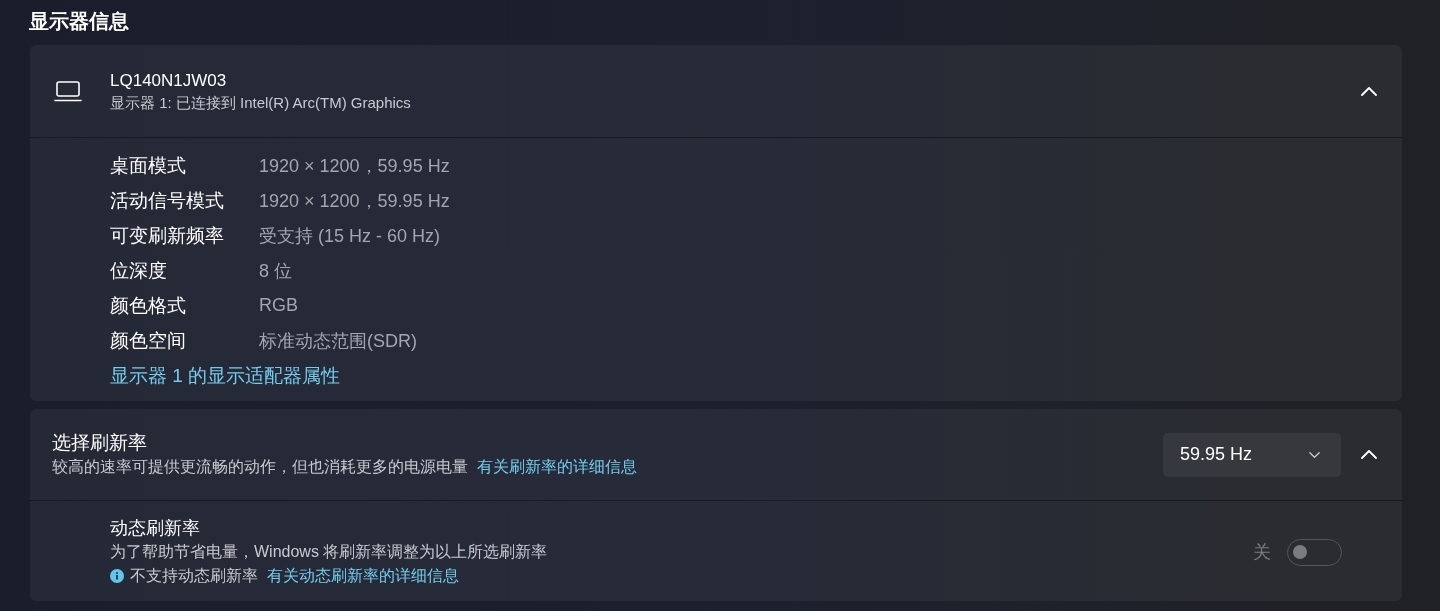 The height and width of the screenshot is (611, 1440). I want to click on dynamic-refresh-title: 动态刷新率, so click(155, 528).